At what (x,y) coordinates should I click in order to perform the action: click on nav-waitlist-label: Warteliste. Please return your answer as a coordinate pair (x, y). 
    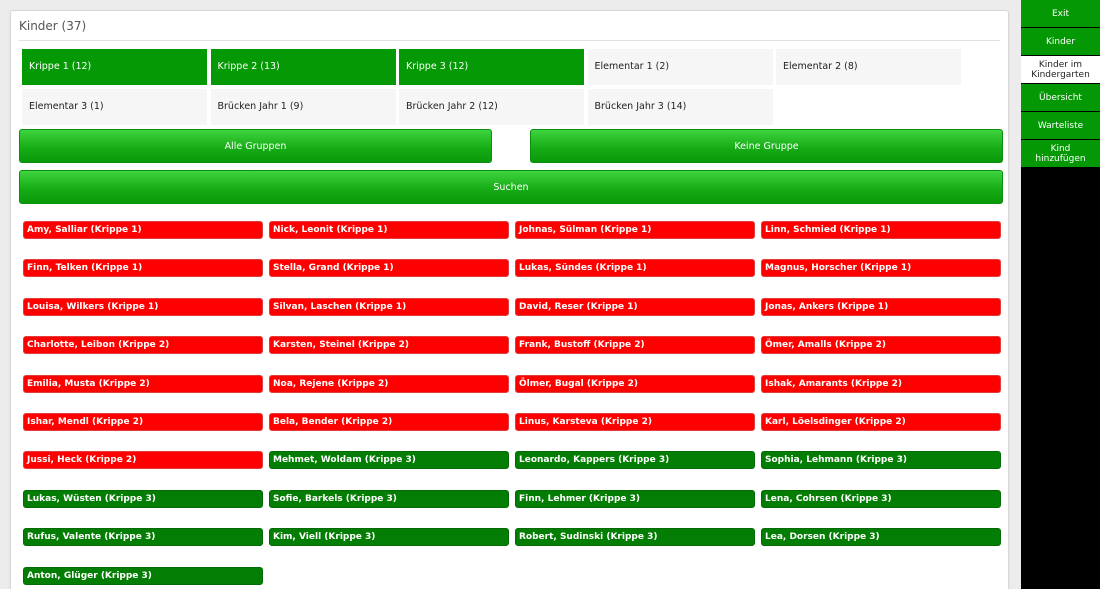
    Looking at the image, I should click on (1060, 125).